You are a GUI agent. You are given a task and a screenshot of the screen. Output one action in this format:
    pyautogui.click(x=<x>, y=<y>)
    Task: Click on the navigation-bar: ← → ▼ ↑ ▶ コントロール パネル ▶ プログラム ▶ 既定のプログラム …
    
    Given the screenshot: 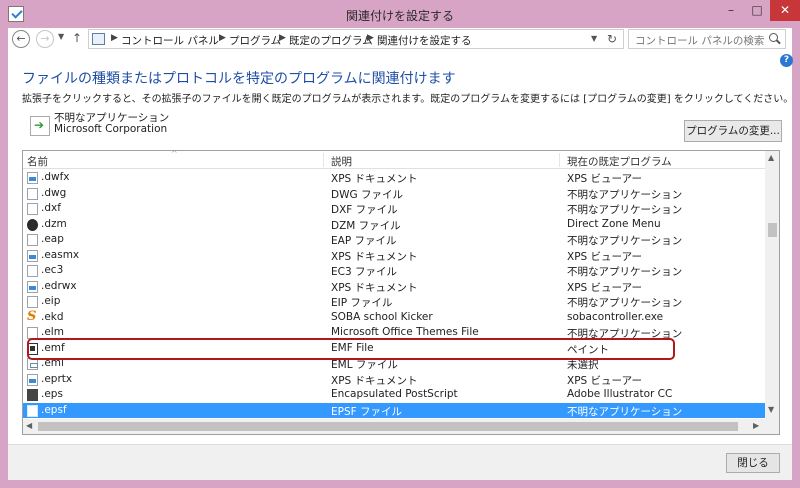 What is the action you would take?
    pyautogui.click(x=400, y=39)
    